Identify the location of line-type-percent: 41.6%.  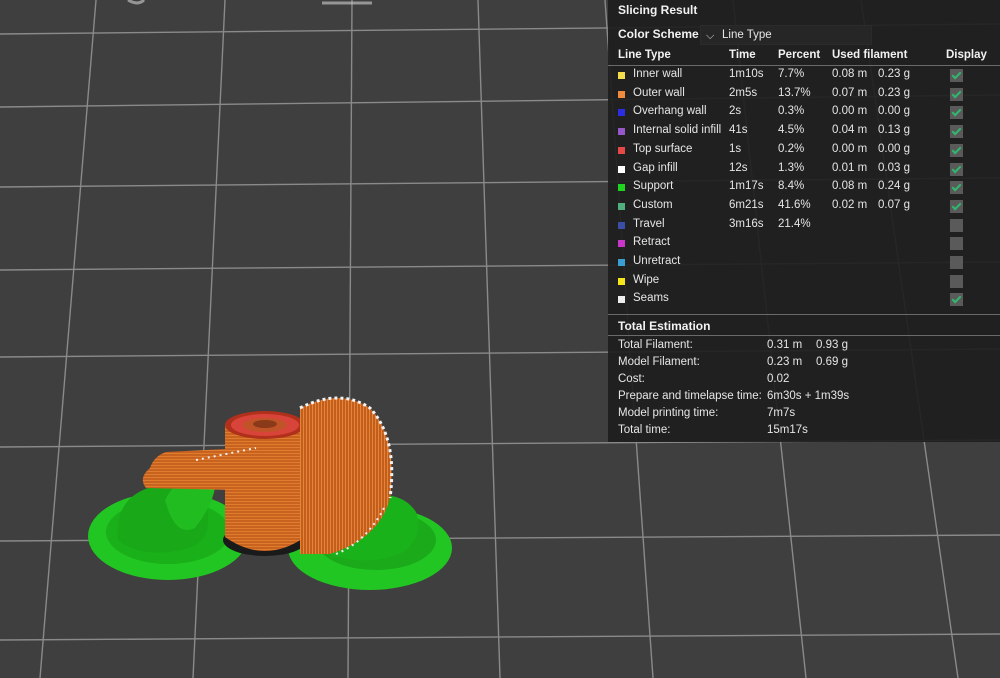
(794, 204).